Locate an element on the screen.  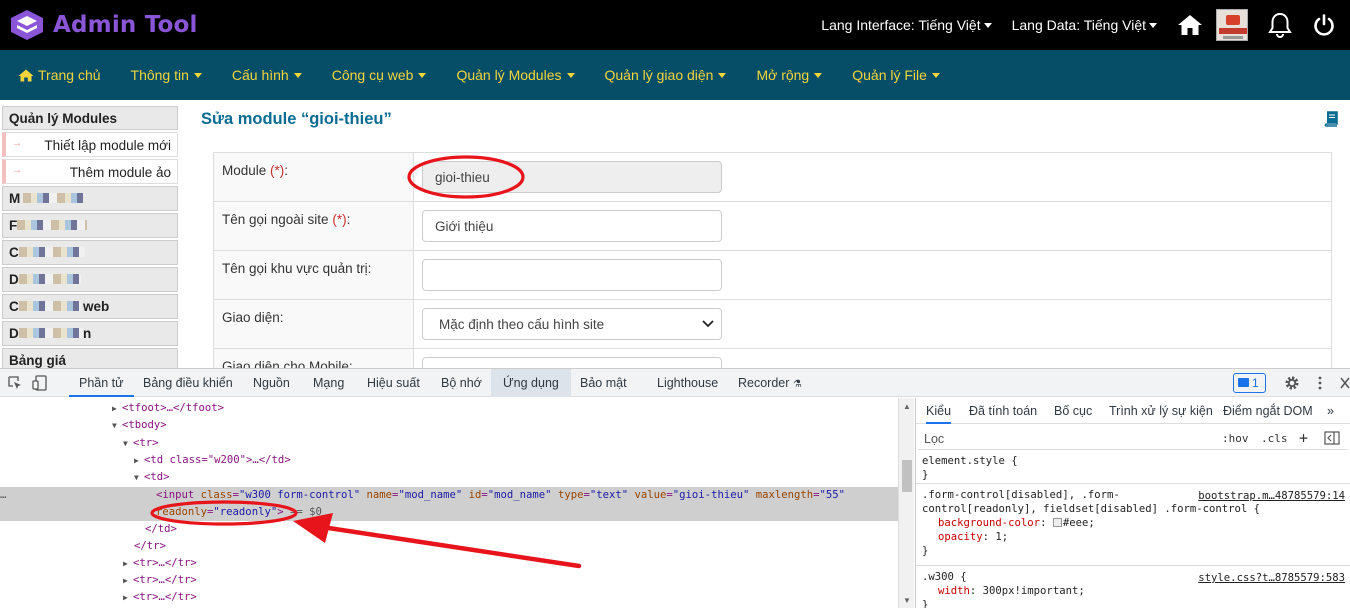
avatar is located at coordinates (1232, 25).